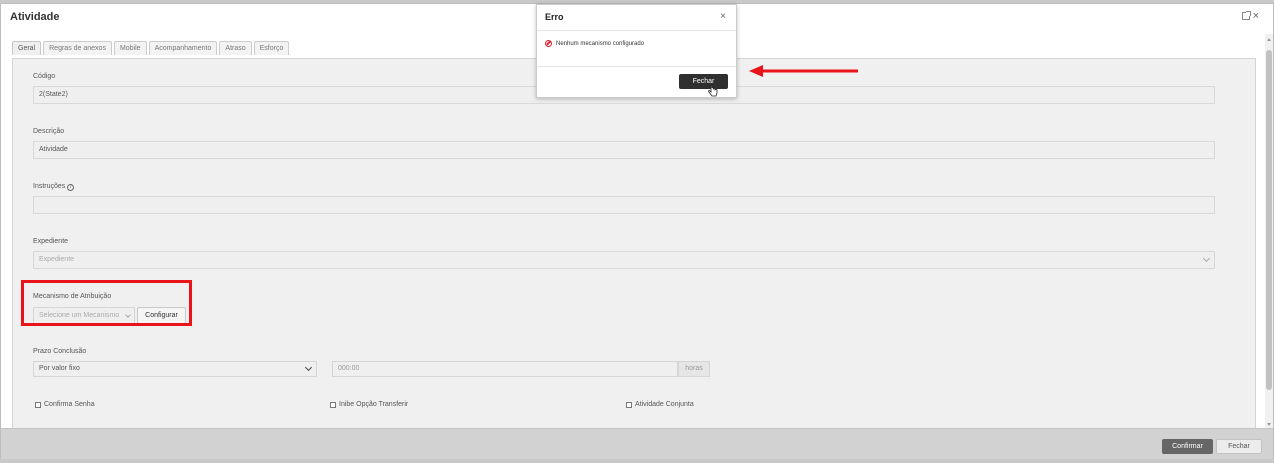 The height and width of the screenshot is (463, 1274). I want to click on window-controls: ×, so click(1250, 16).